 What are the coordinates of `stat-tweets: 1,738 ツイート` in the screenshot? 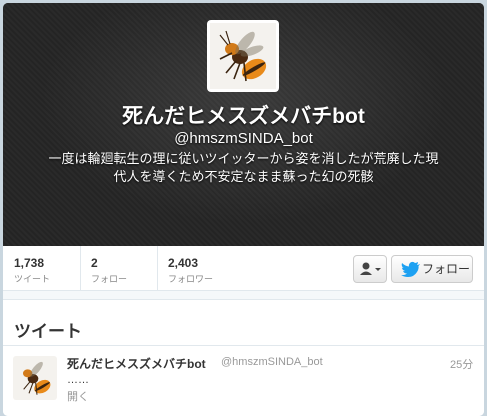 It's located at (32, 270).